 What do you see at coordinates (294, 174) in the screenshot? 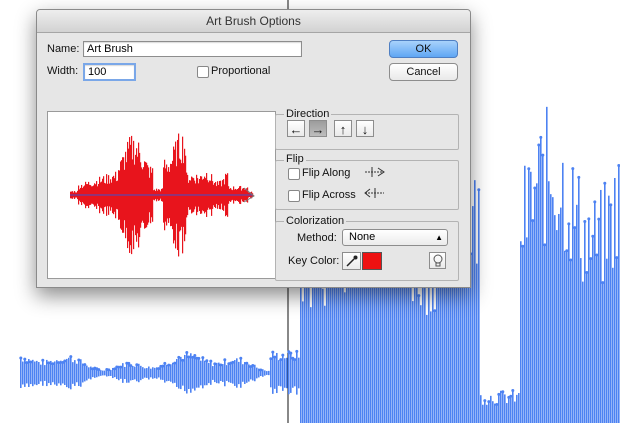
I see `flip-along-checkbox` at bounding box center [294, 174].